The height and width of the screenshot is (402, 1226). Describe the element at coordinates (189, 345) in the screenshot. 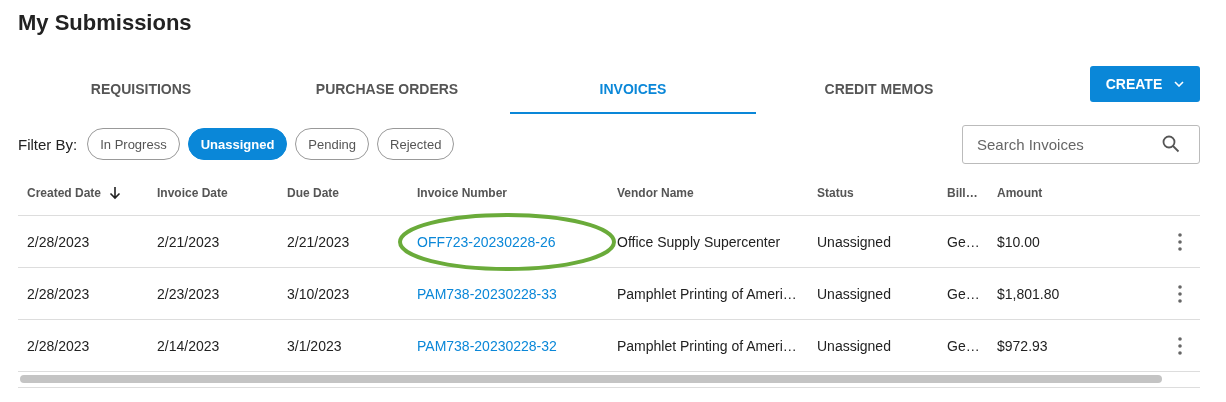

I see `table-cell-text: 2/14/2023` at that location.